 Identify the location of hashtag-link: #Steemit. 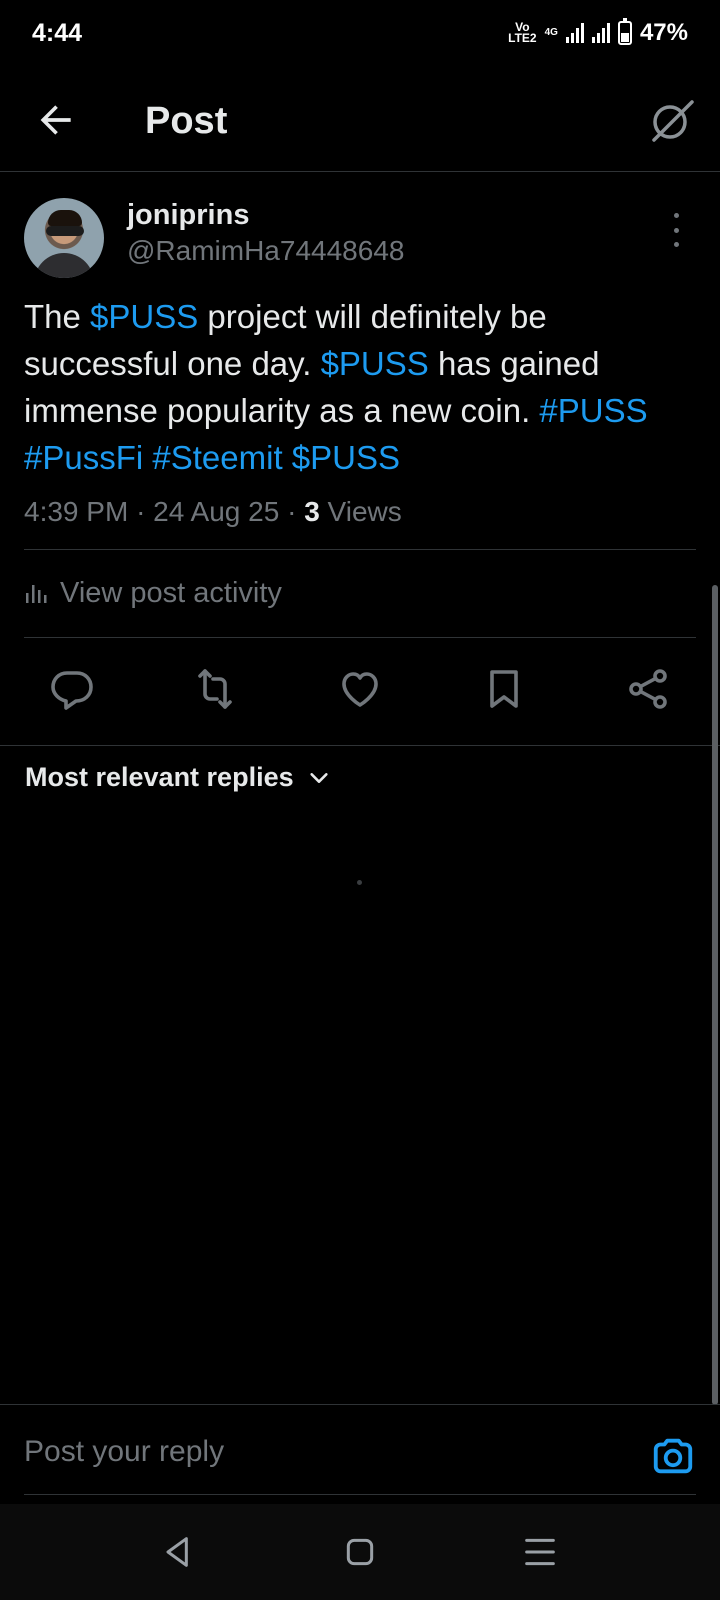
(217, 457).